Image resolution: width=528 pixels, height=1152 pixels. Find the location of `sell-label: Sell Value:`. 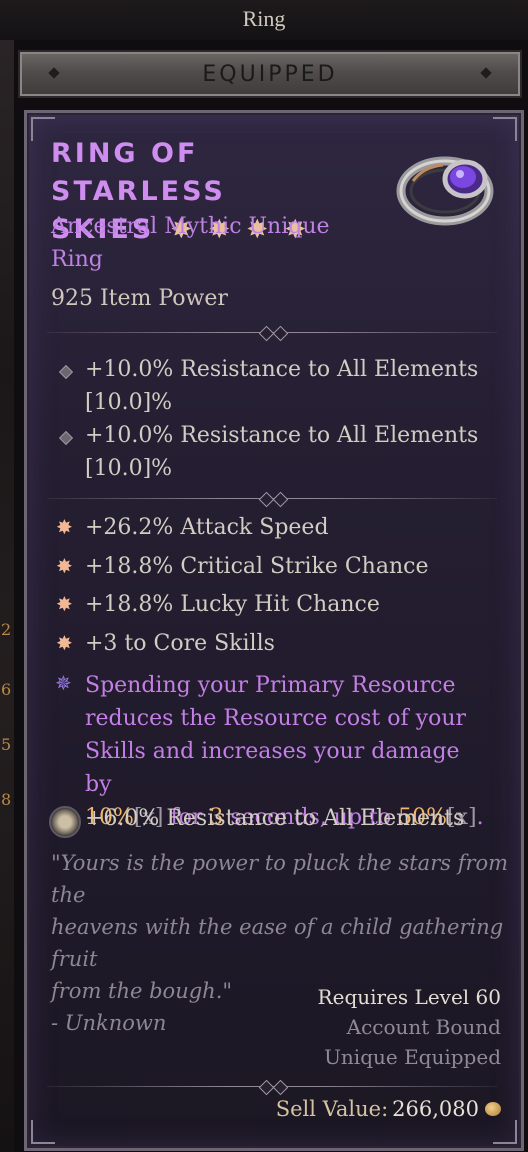

sell-label: Sell Value: is located at coordinates (332, 1109).